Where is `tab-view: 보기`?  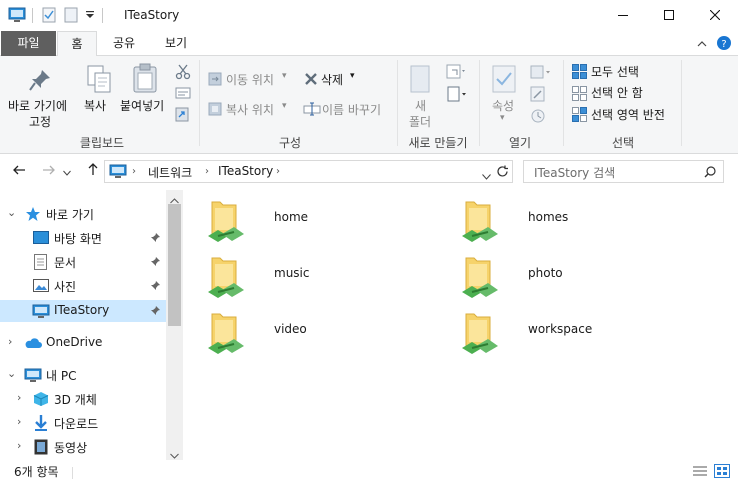
tab-view: 보기 is located at coordinates (176, 43).